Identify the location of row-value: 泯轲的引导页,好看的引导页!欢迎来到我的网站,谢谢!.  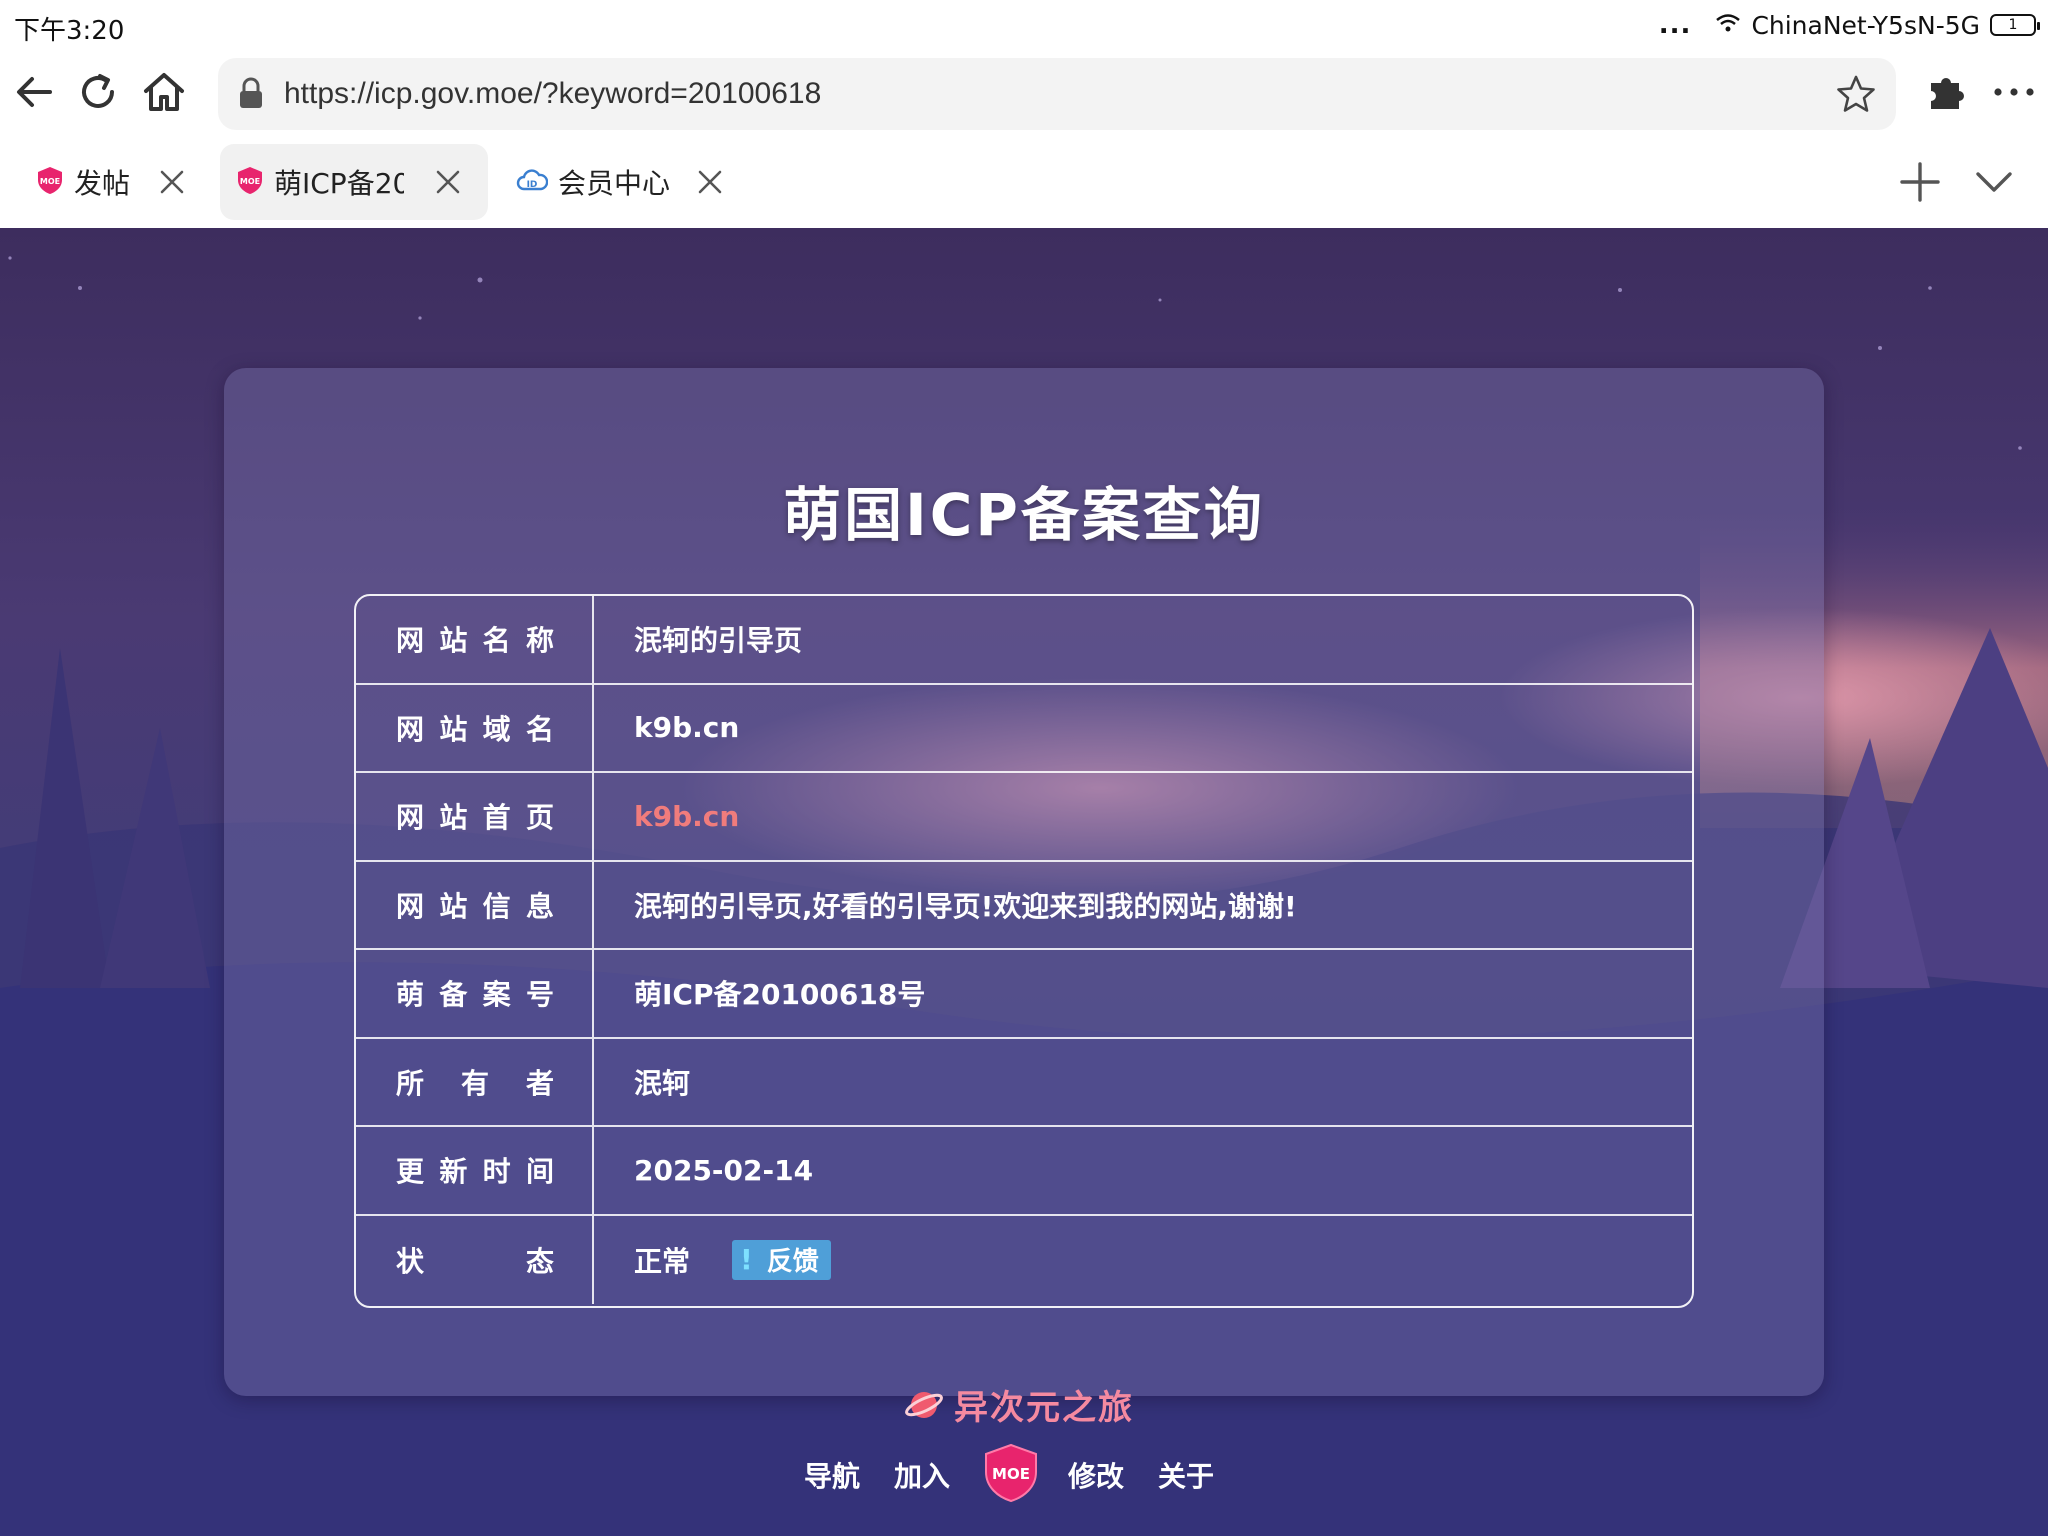
(965, 906).